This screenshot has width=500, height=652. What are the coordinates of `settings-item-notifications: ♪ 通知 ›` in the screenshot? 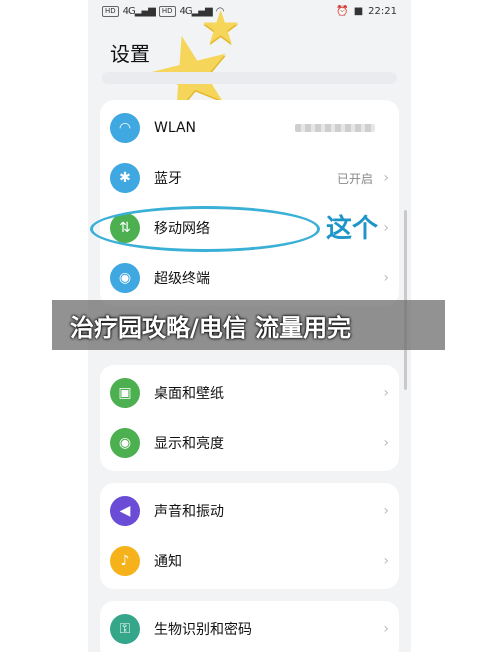 It's located at (249, 561).